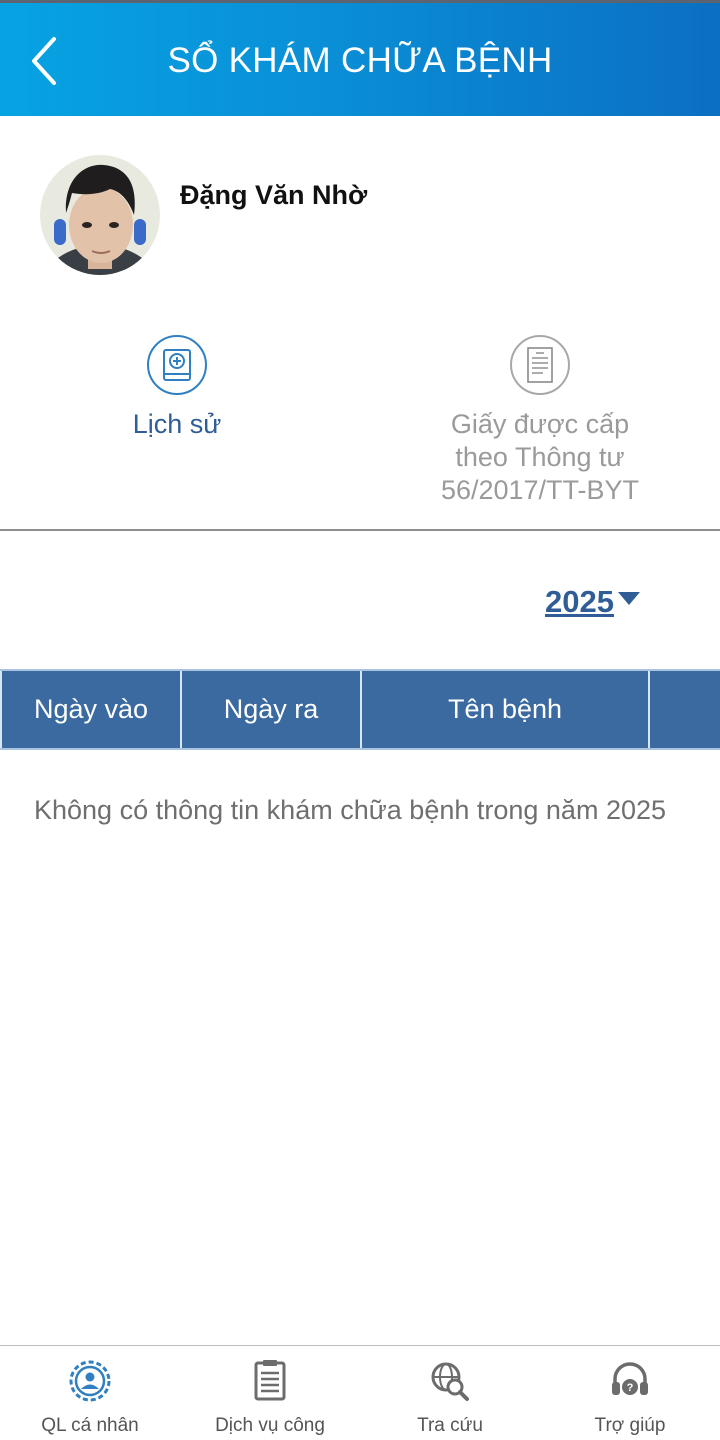 The image size is (720, 1440). What do you see at coordinates (685, 709) in the screenshot?
I see `column-header-extra` at bounding box center [685, 709].